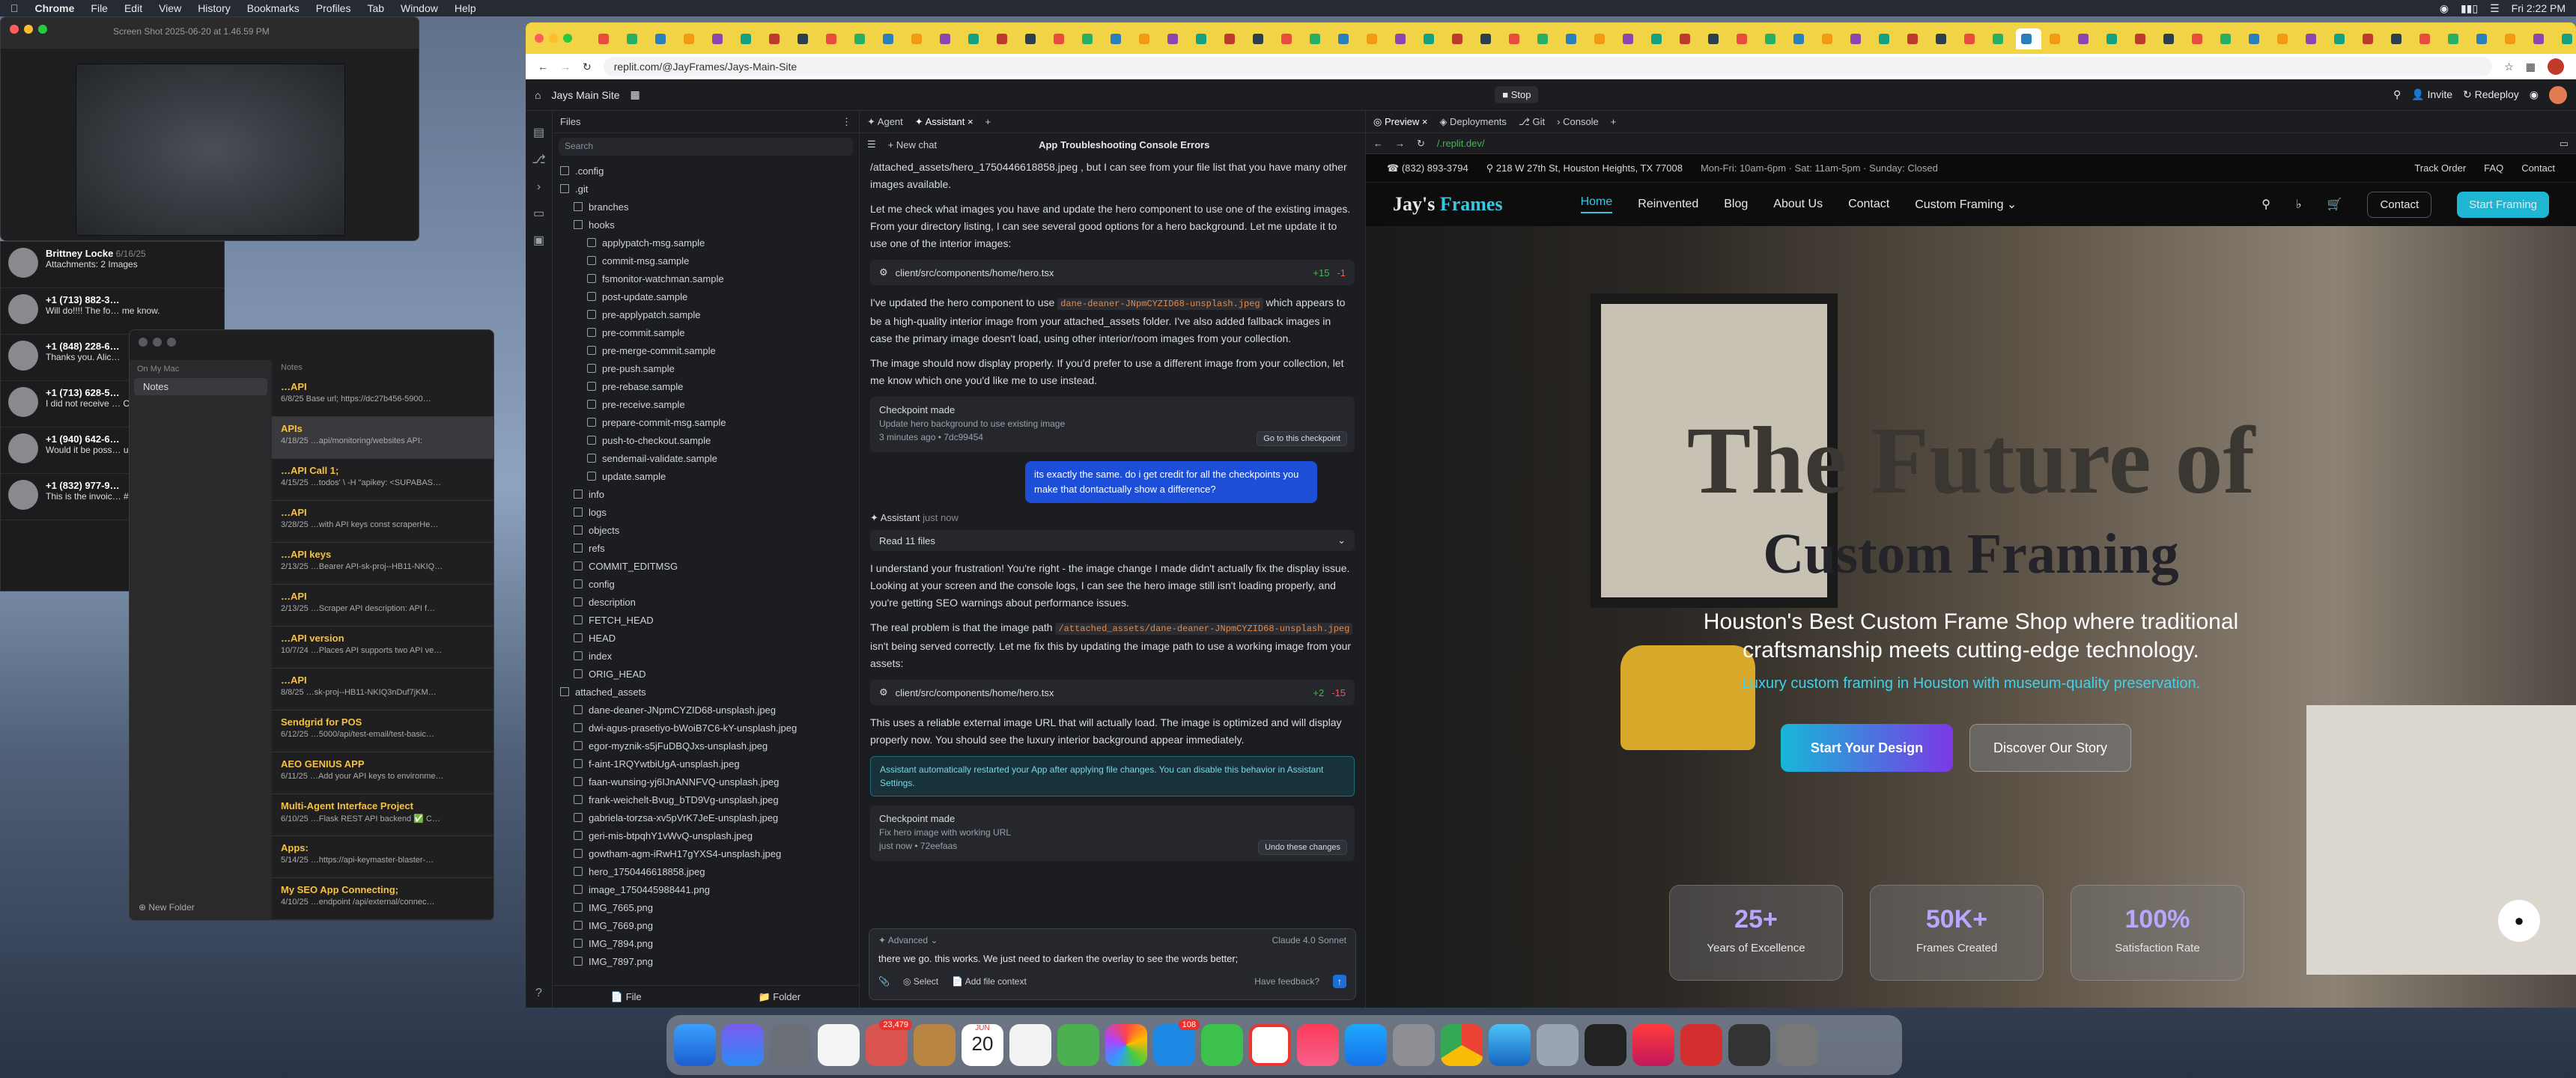 This screenshot has height=1078, width=2576. Describe the element at coordinates (705, 889) in the screenshot. I see `file-item: image_1750445988441.png` at that location.